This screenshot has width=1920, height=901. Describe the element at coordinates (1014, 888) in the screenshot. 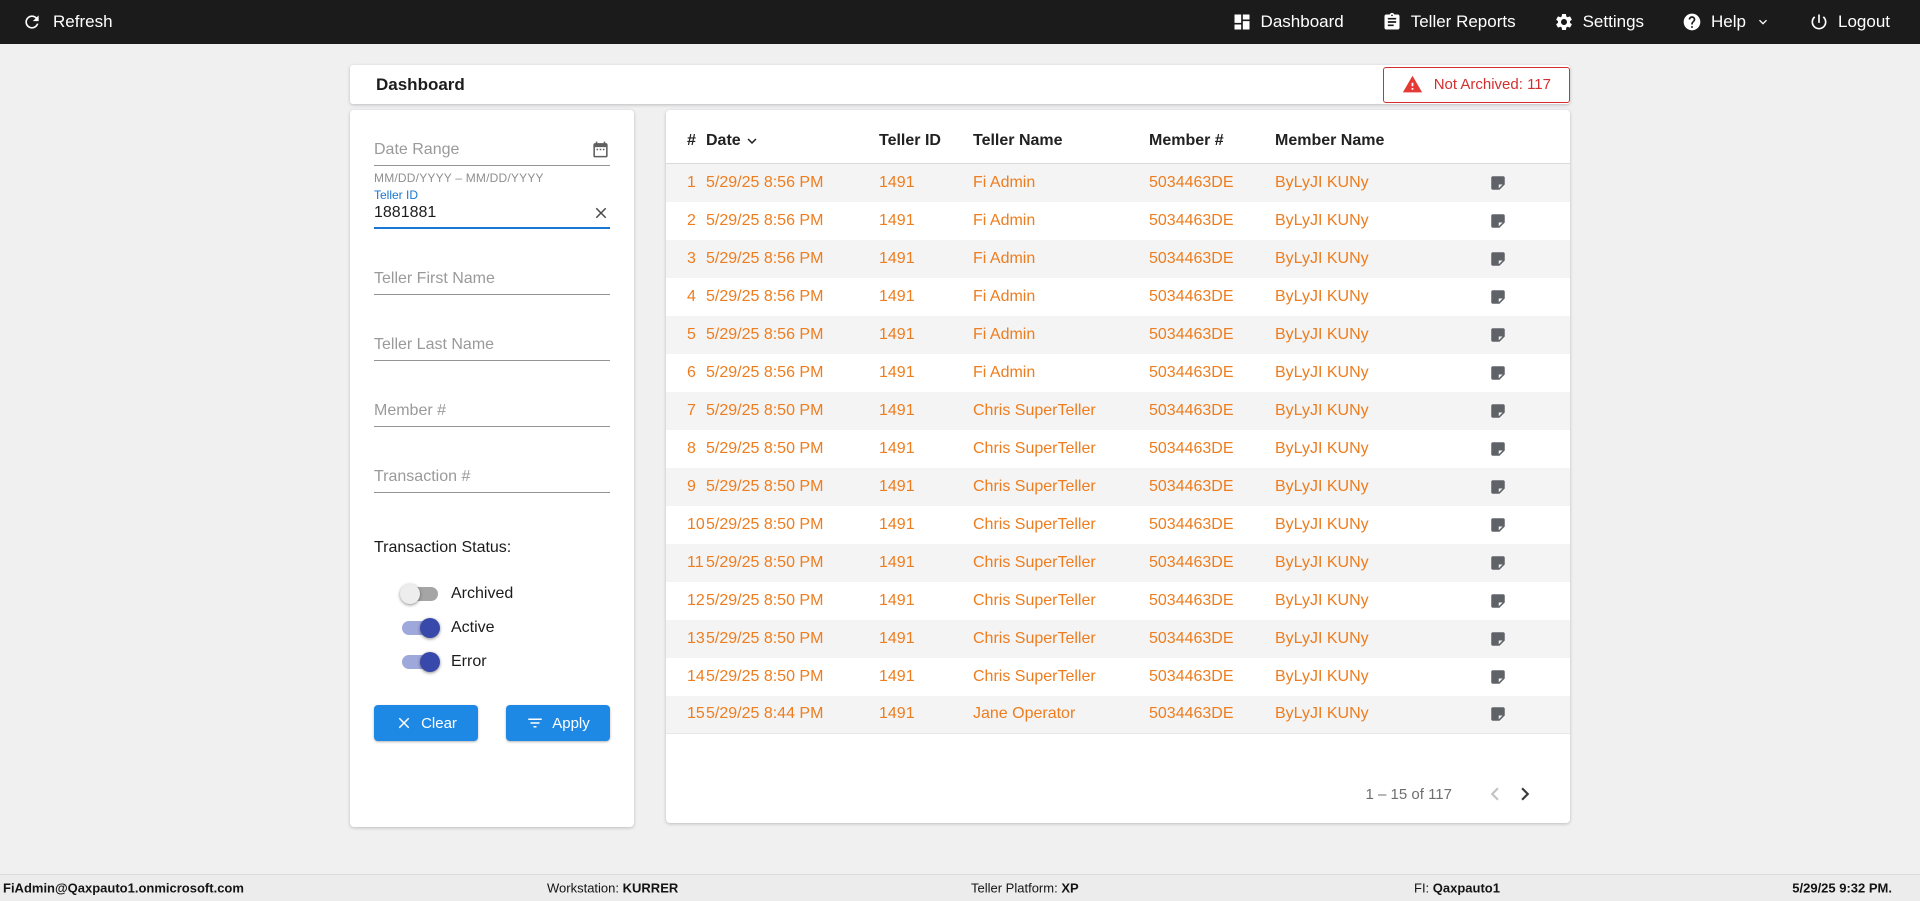

I see `platform-label: Teller Platform:` at that location.